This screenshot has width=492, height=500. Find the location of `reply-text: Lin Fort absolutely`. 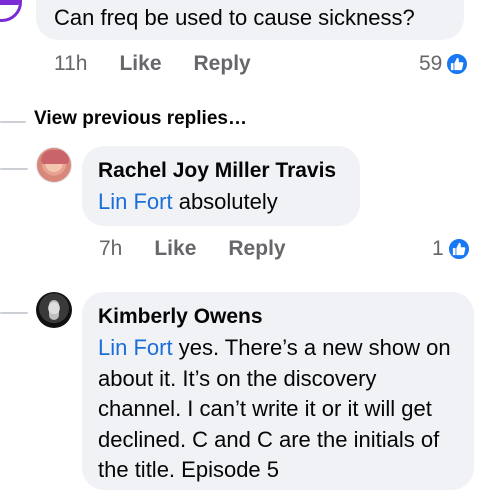

reply-text: Lin Fort absolutely is located at coordinates (229, 202).